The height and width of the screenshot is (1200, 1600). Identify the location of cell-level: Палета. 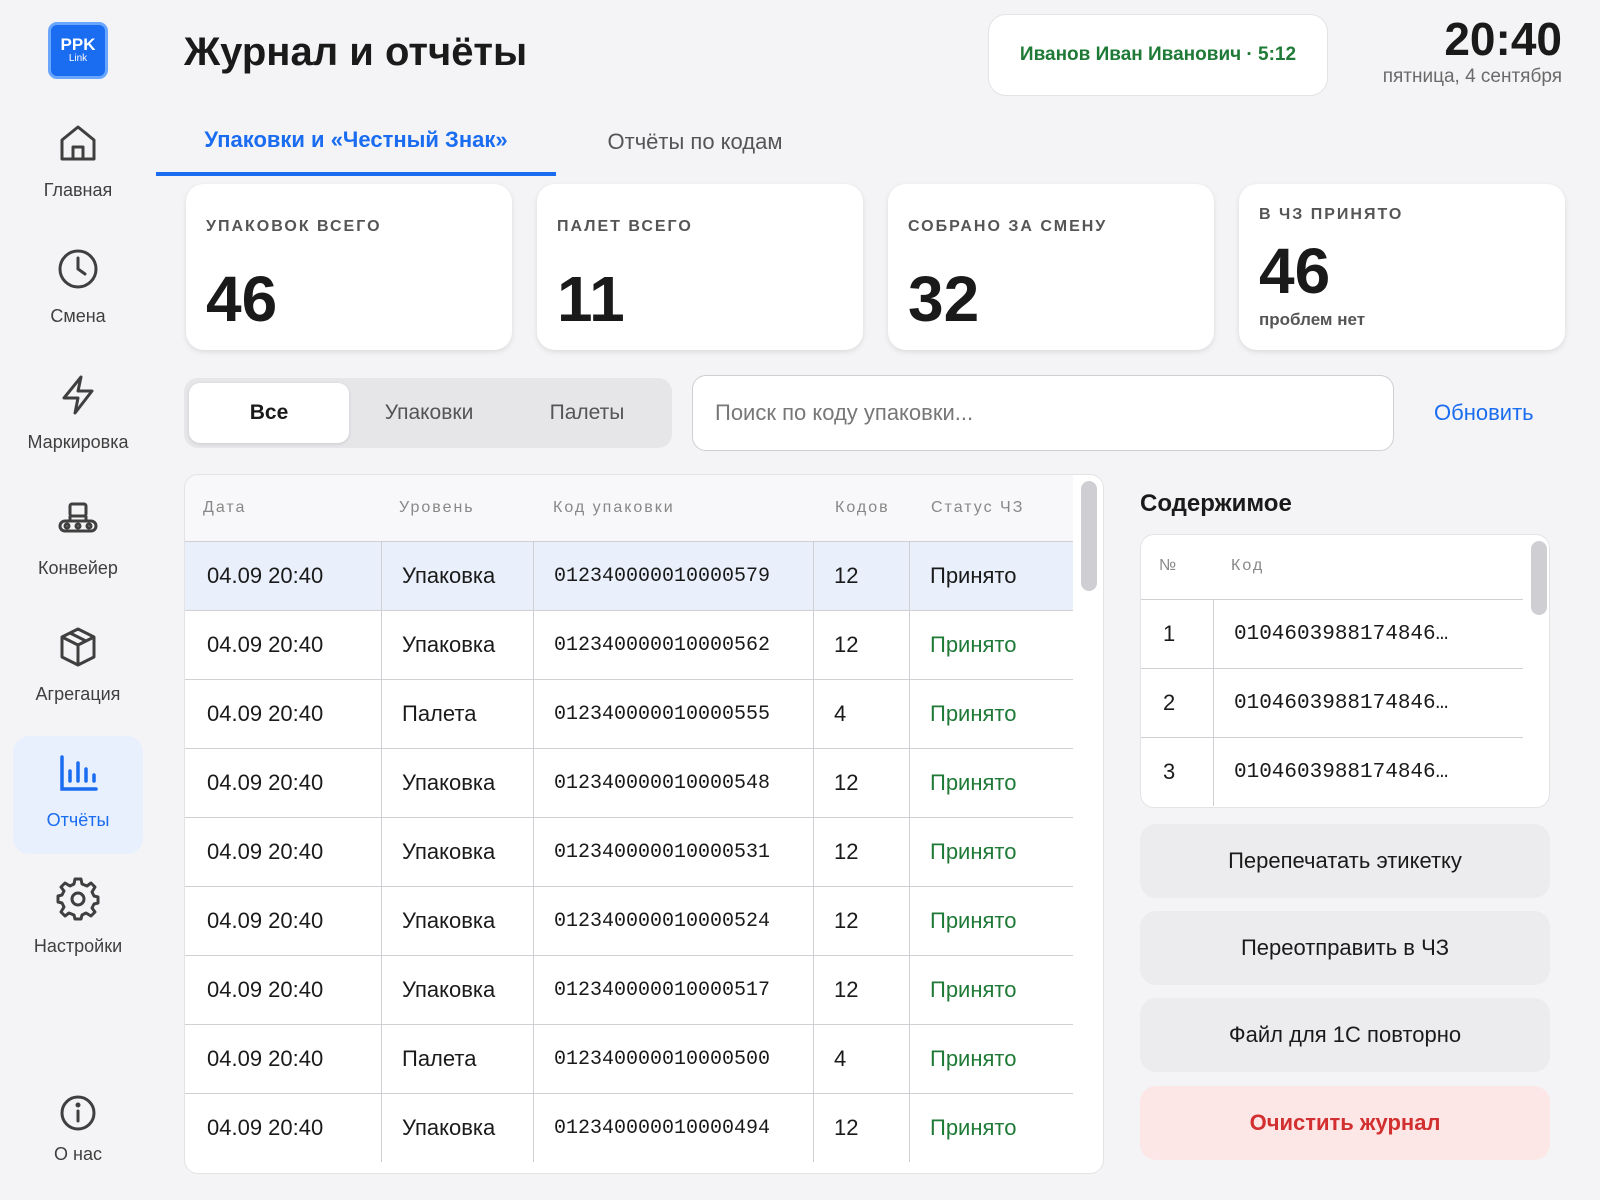
(457, 714).